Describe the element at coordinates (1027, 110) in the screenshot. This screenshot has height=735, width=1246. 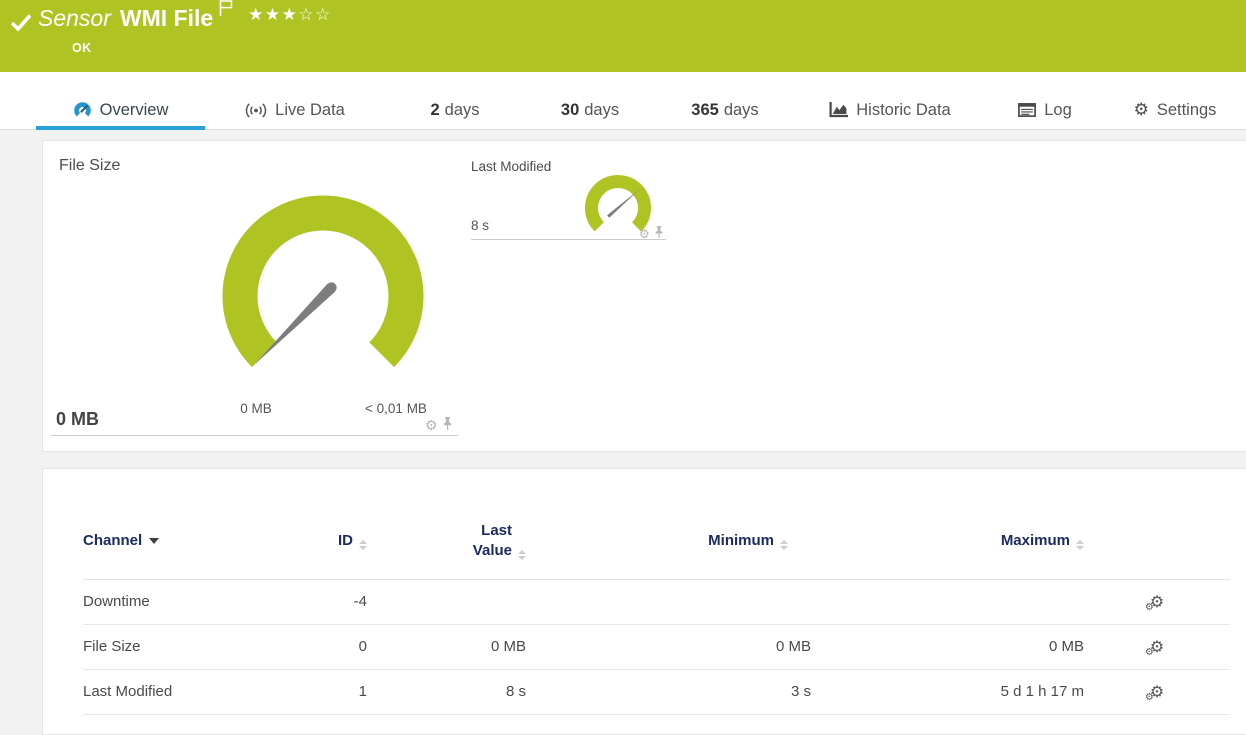
I see `log-list-icon` at that location.